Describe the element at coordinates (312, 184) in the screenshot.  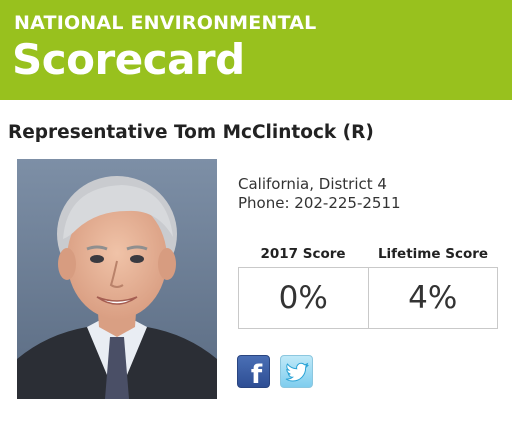
I see `representative-location: California, District 4` at that location.